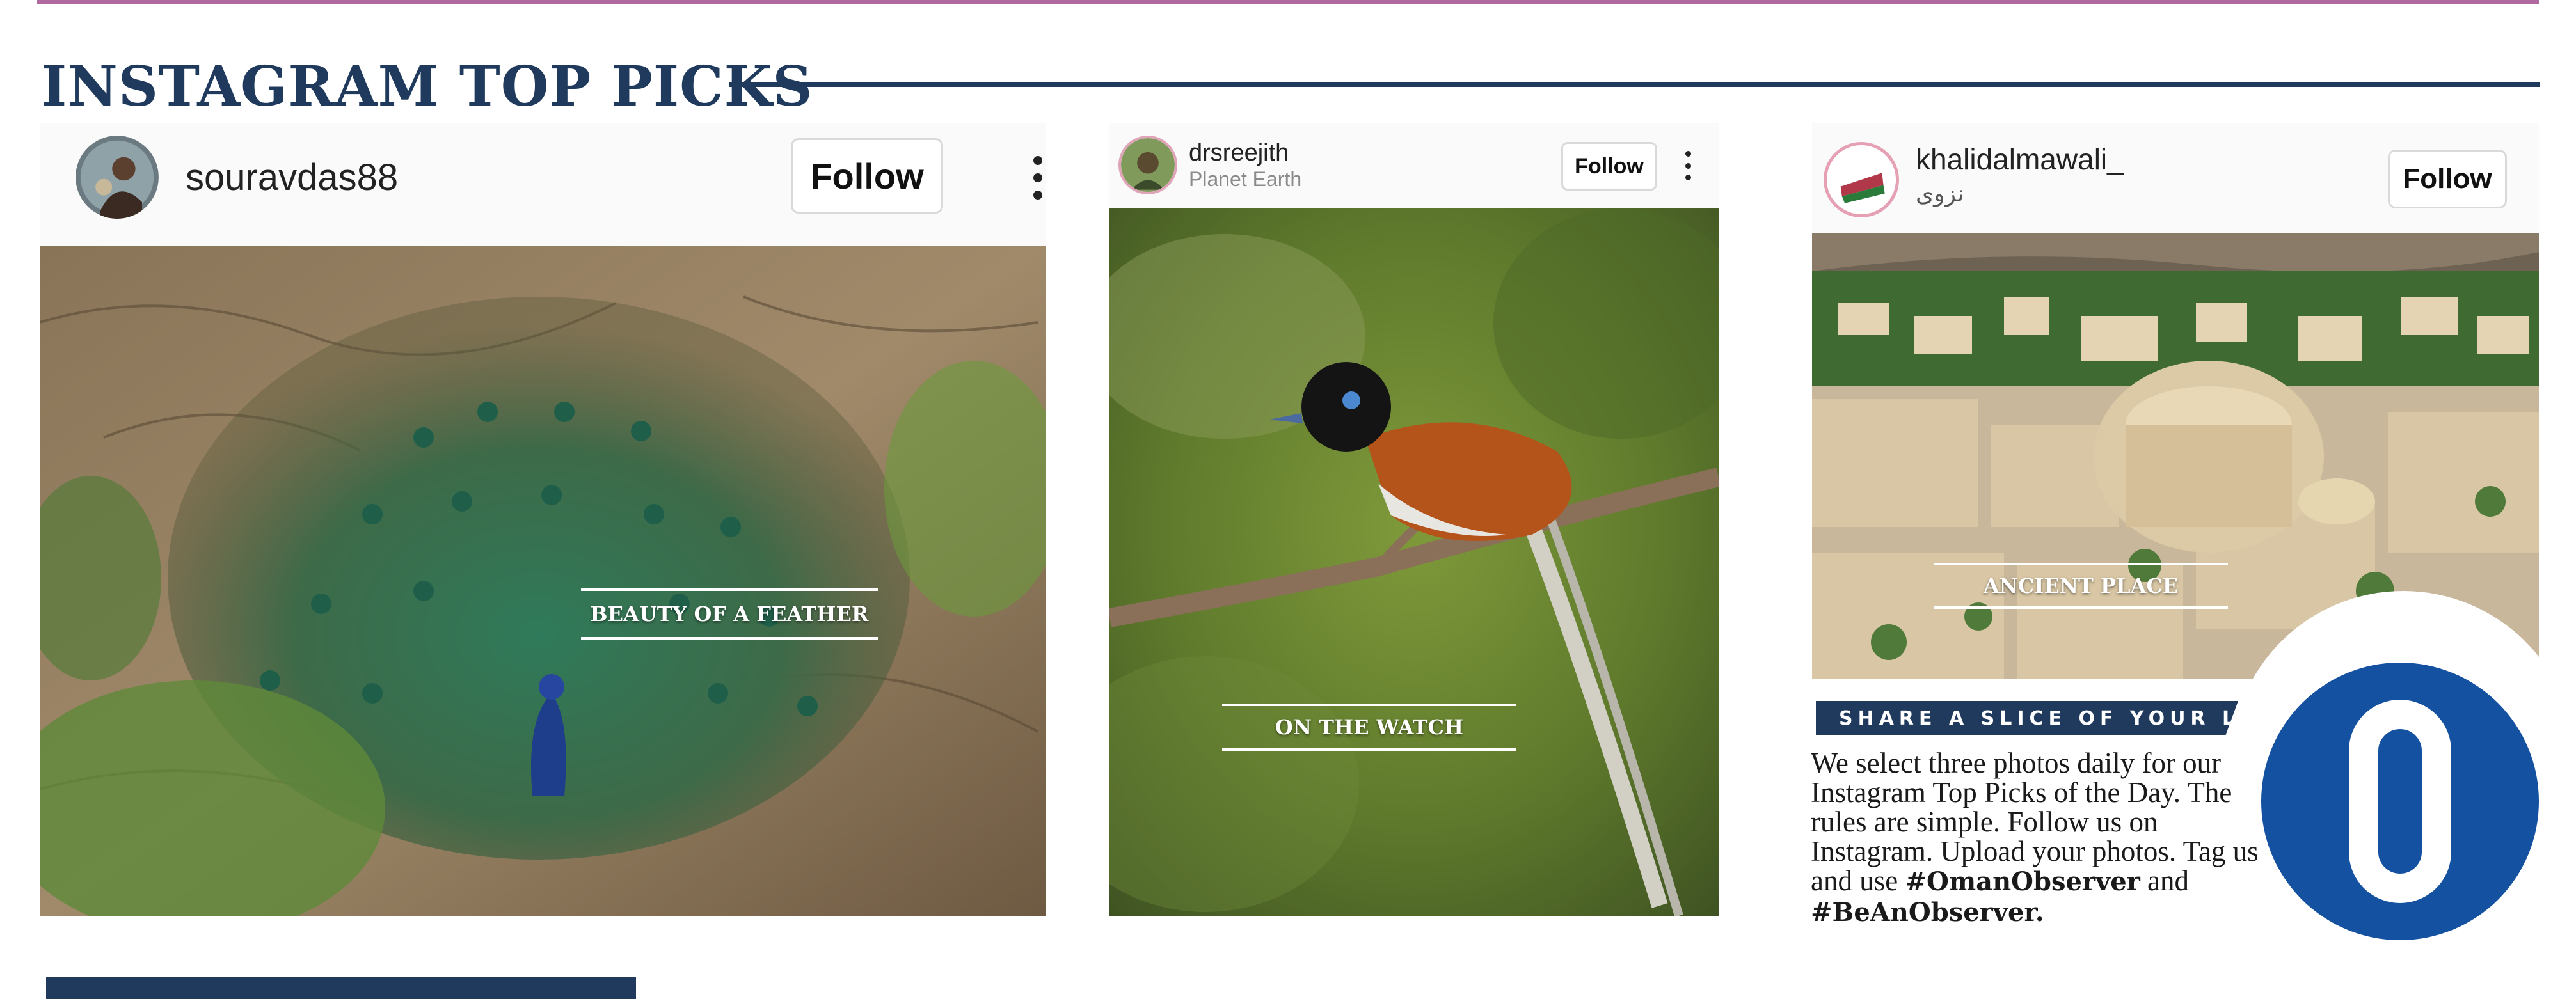 This screenshot has width=2576, height=999. I want to click on section-title-rule, so click(1635, 84).